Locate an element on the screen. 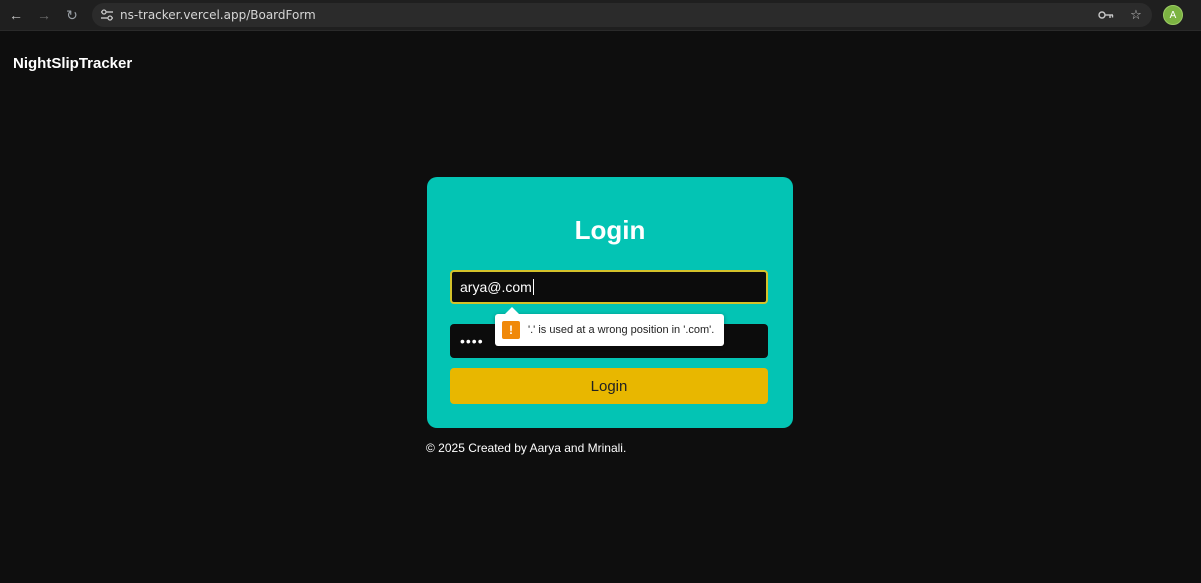 The image size is (1201, 583). address-bar: ns-tracker.vercel.app/BoardForm ☆ is located at coordinates (622, 15).